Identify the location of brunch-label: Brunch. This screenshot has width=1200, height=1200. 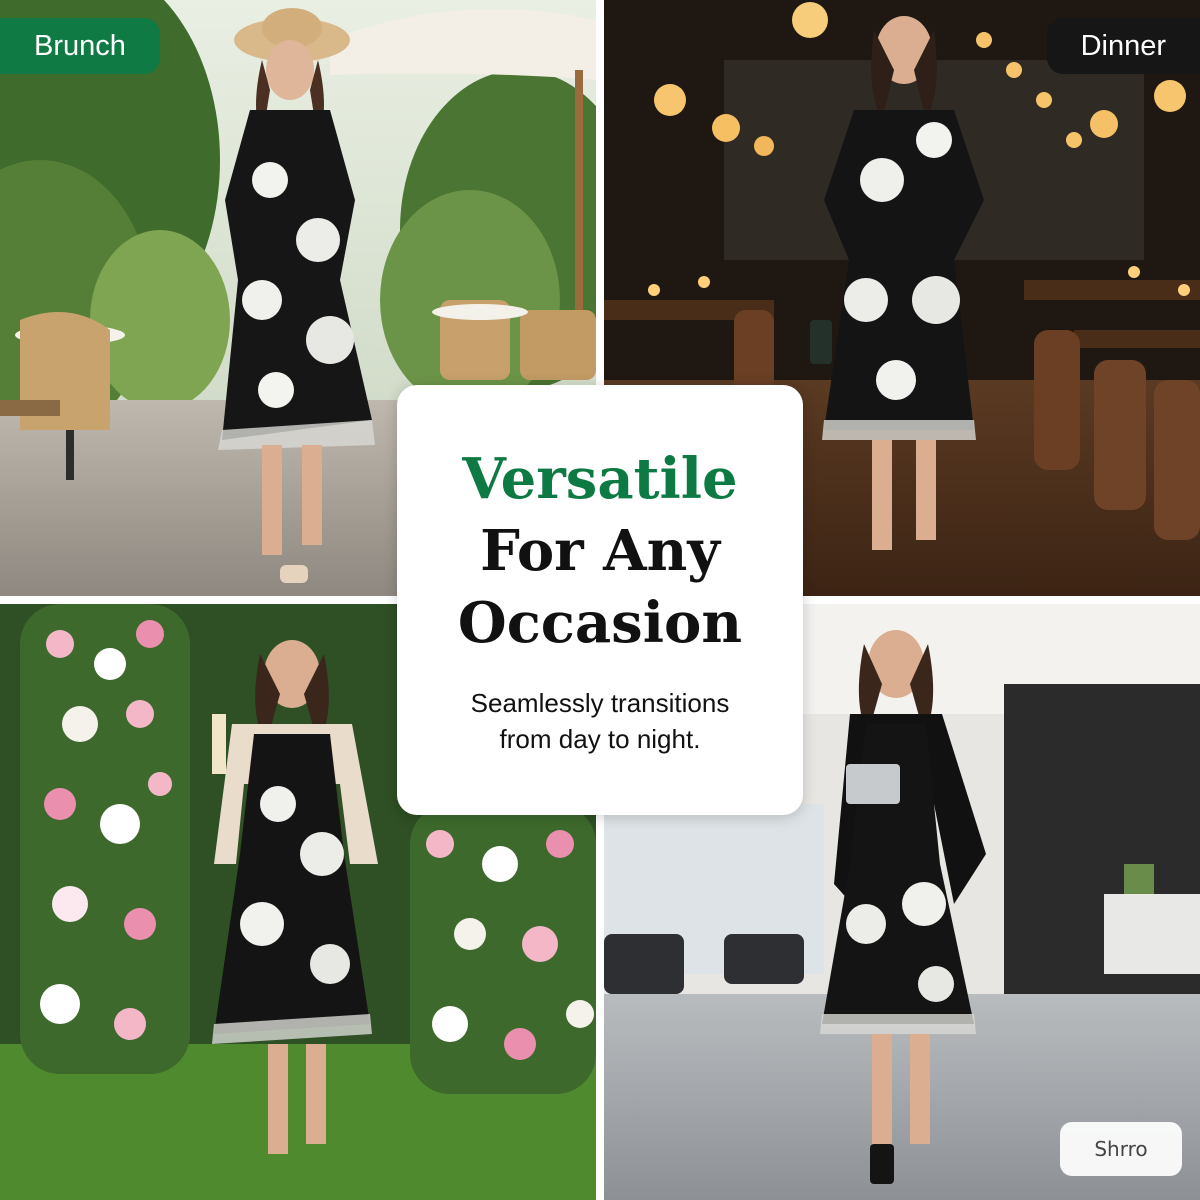
(80, 46).